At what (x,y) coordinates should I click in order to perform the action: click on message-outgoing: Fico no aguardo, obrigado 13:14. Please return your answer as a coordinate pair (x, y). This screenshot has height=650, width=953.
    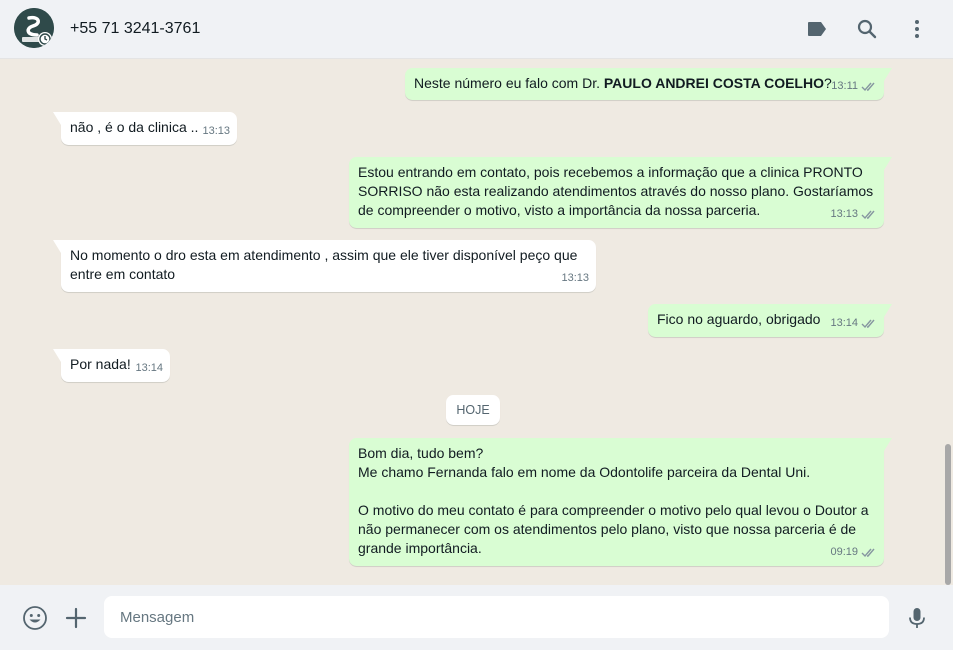
    Looking at the image, I should click on (770, 320).